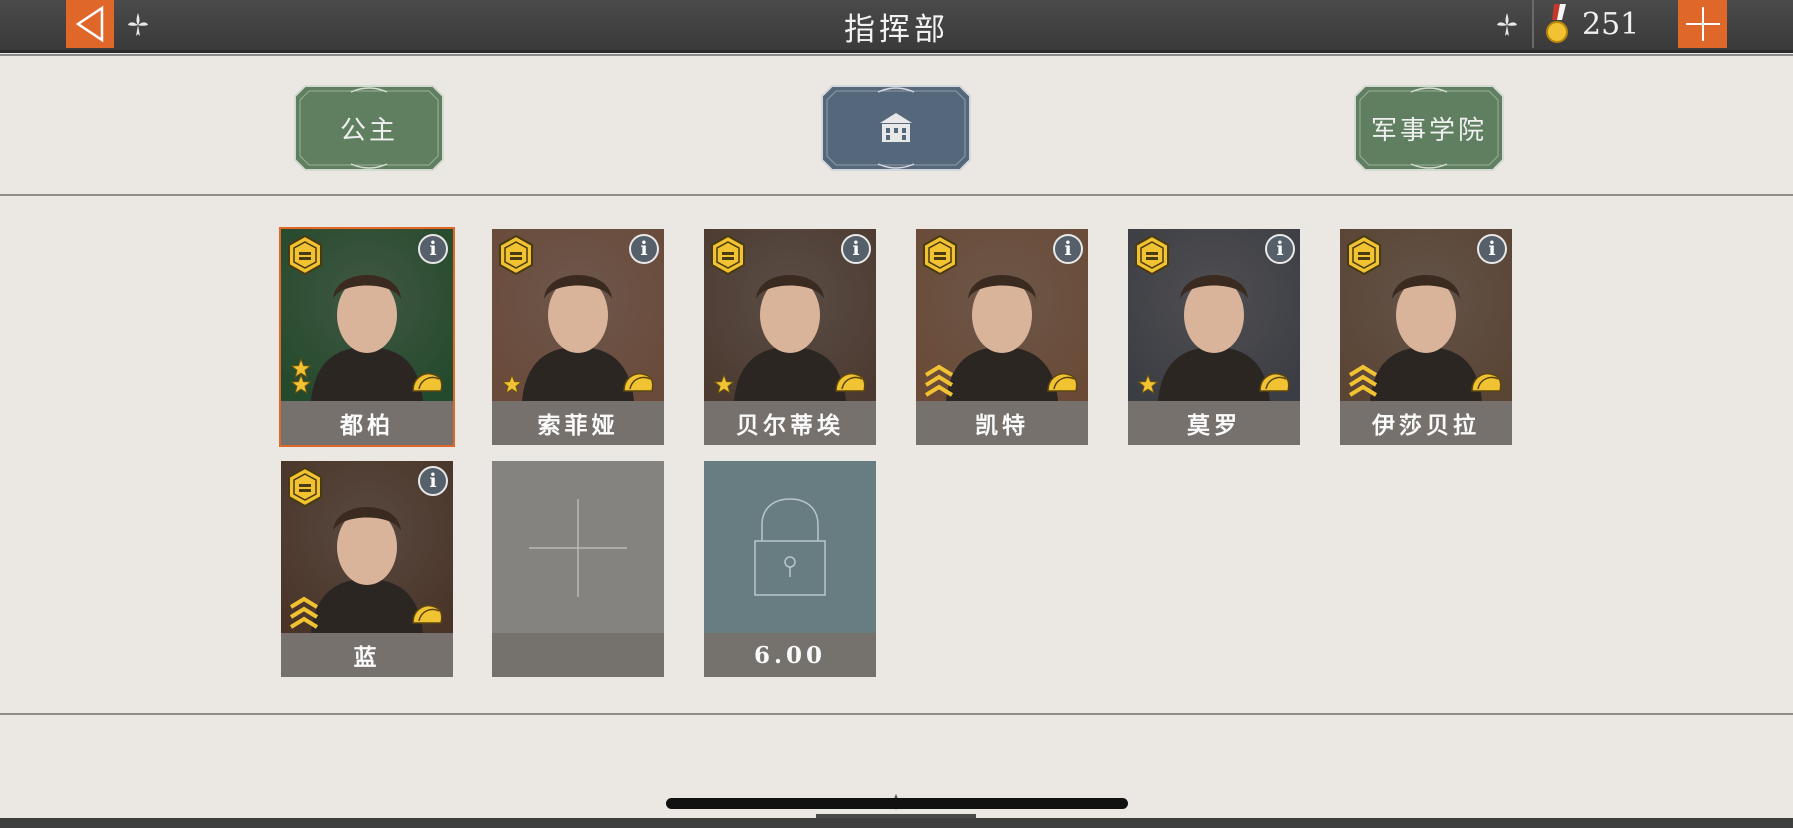 Image resolution: width=1793 pixels, height=828 pixels. I want to click on tab-military-academy-label: 军事学院, so click(1428, 130).